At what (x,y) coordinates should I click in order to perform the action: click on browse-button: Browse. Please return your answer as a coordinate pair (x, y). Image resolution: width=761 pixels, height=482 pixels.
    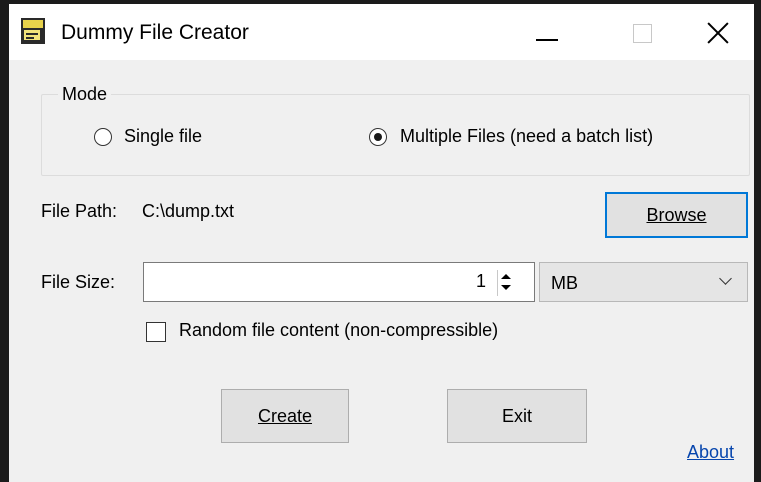
    Looking at the image, I should click on (676, 215).